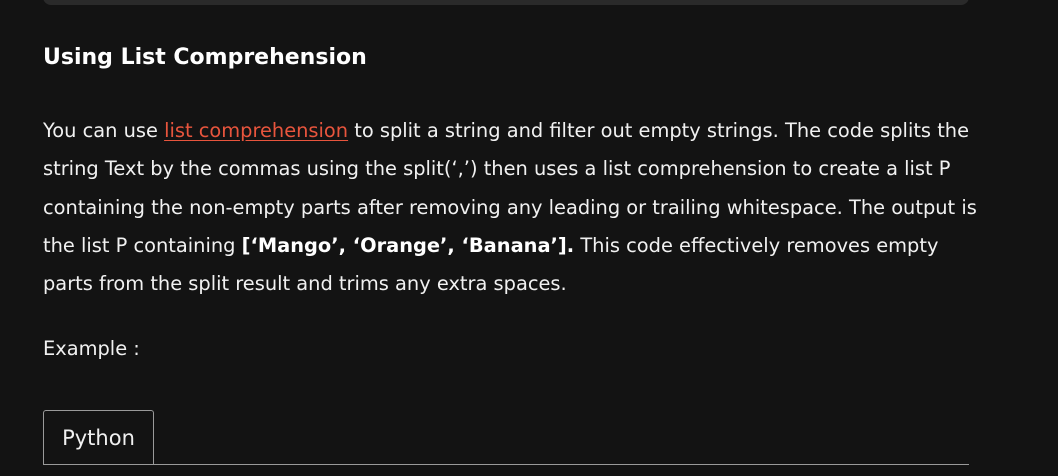 The image size is (1058, 476). Describe the element at coordinates (256, 130) in the screenshot. I see `list-comprehension-link: list comprehension` at that location.